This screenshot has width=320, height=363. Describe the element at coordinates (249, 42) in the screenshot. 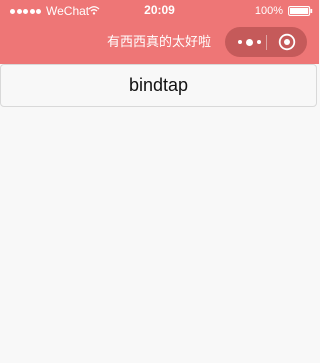

I see `more-dots-icon` at that location.